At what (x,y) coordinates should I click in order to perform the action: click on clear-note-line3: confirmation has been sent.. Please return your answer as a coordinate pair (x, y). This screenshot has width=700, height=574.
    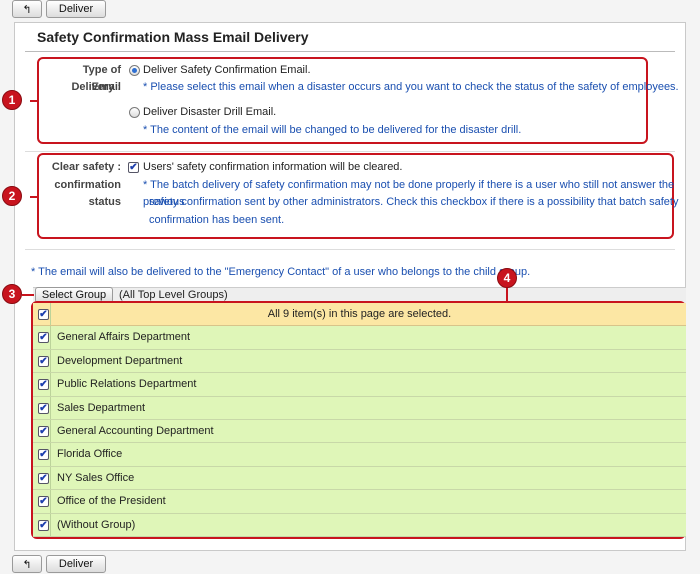
    Looking at the image, I should click on (217, 220).